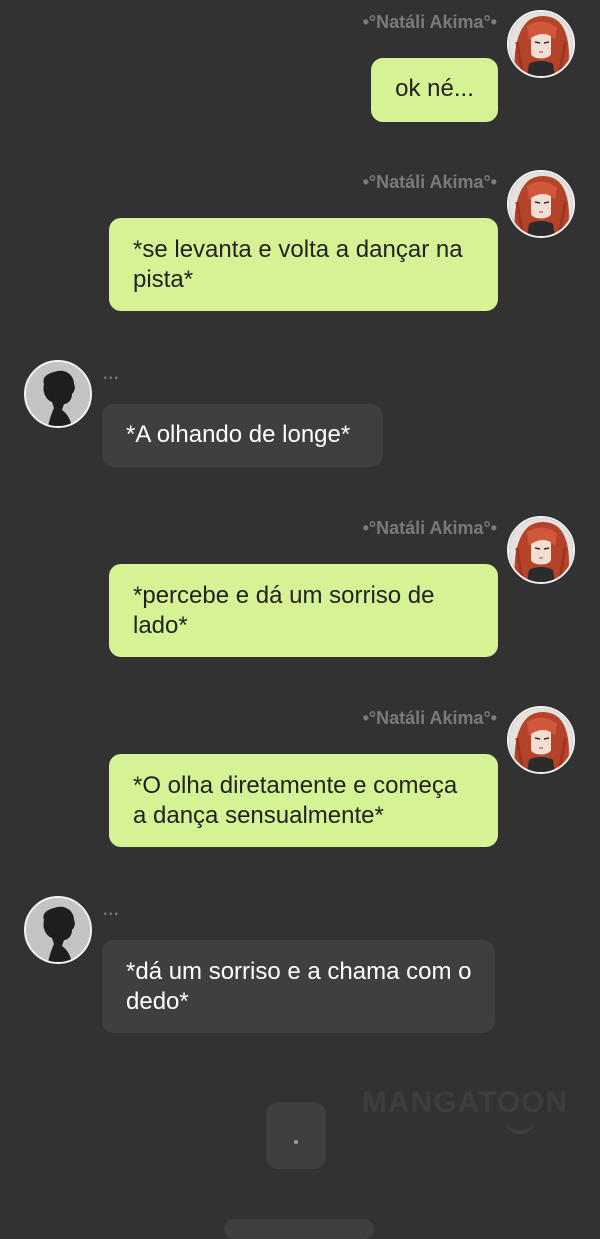 The image size is (600, 1239). I want to click on message-bubble: *A olhando de longe*, so click(242, 435).